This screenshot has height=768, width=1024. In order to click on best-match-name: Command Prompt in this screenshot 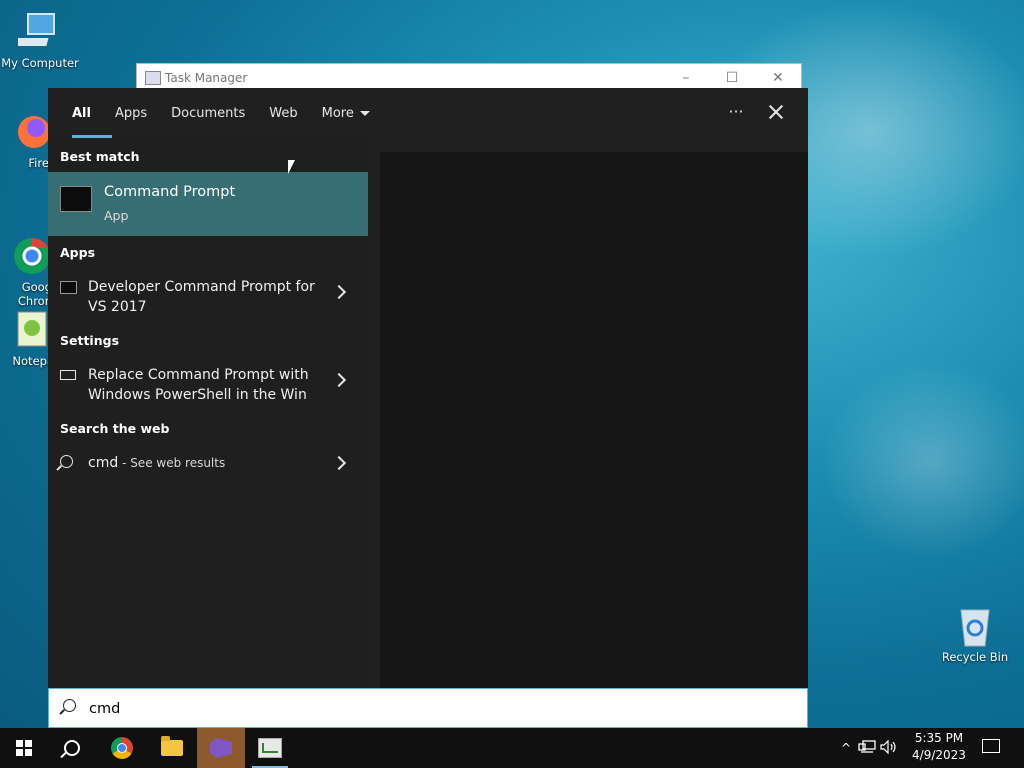, I will do `click(170, 192)`.